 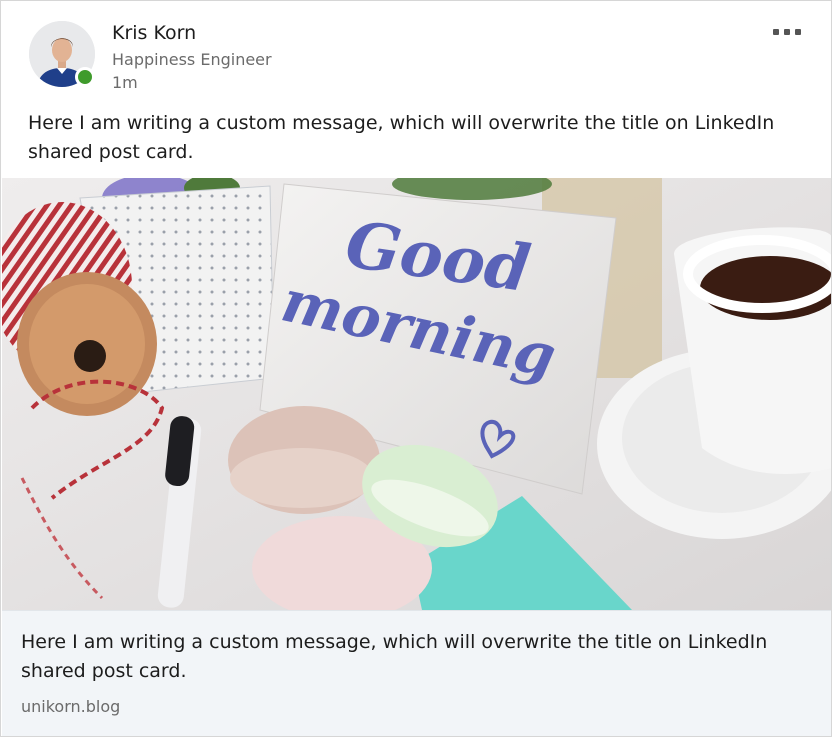 I want to click on link-preview-domain: unikorn.blog, so click(x=71, y=706).